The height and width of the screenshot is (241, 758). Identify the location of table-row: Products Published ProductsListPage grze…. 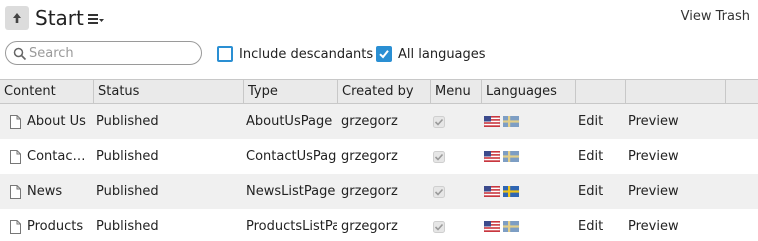
(379, 225).